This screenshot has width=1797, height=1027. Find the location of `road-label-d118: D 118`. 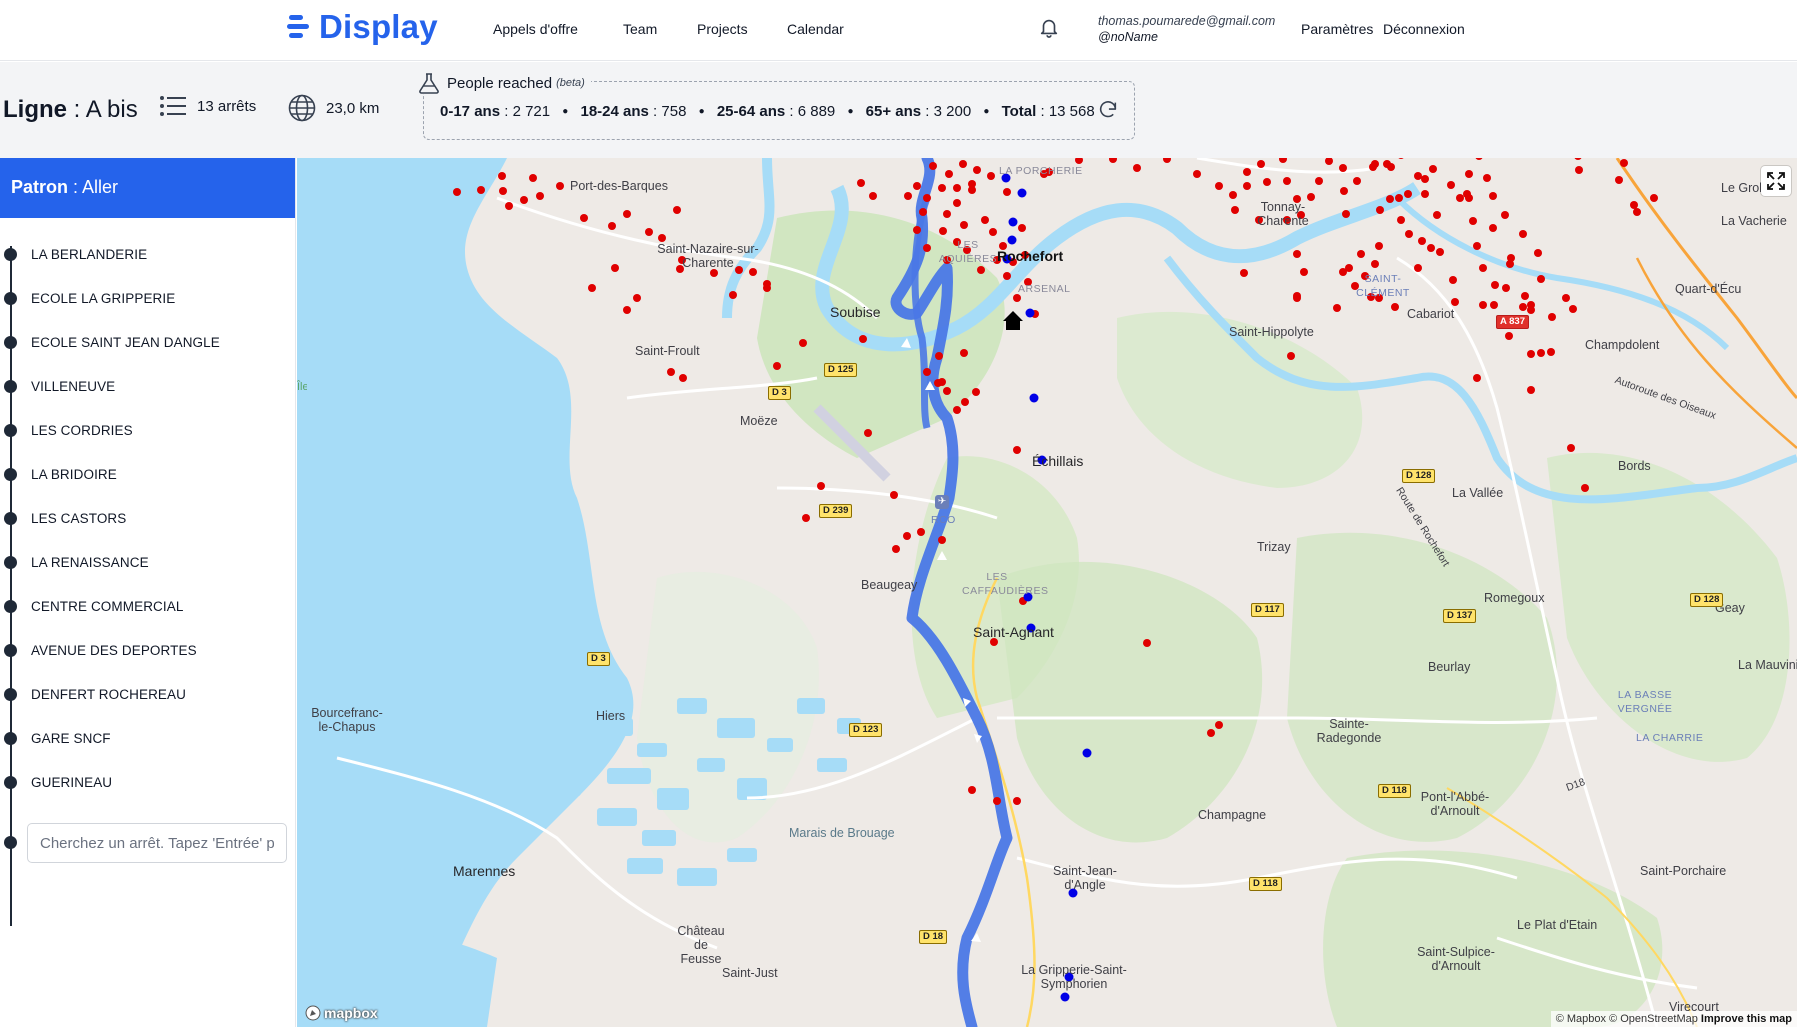

road-label-d118: D 118 is located at coordinates (1265, 884).